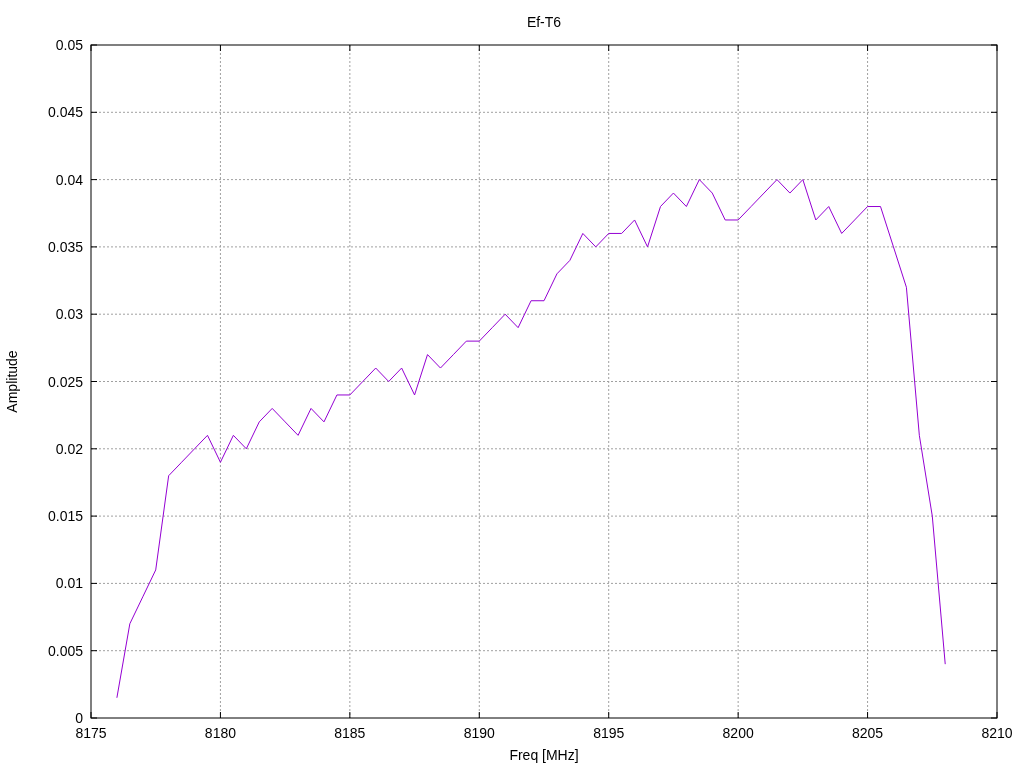  I want to click on x-tick-label: 8210, so click(997, 733).